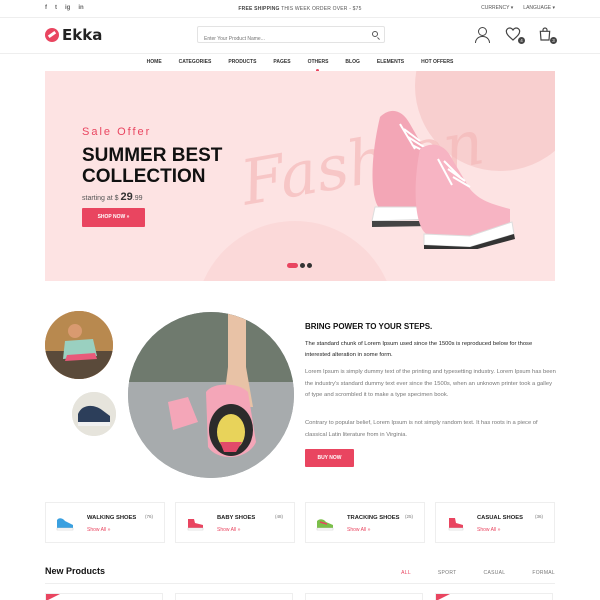 This screenshot has width=600, height=600. I want to click on category-card-baby: BABY SHOES (48) Show All », so click(235, 522).